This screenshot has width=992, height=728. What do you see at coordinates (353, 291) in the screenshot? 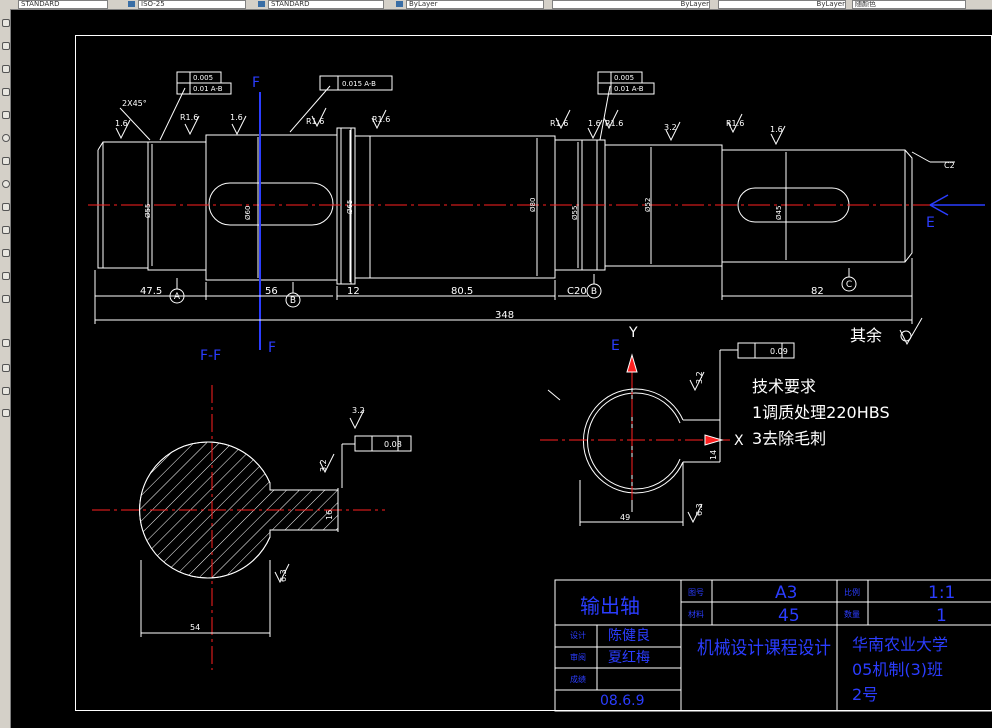
I see `dim-12: 12` at bounding box center [353, 291].